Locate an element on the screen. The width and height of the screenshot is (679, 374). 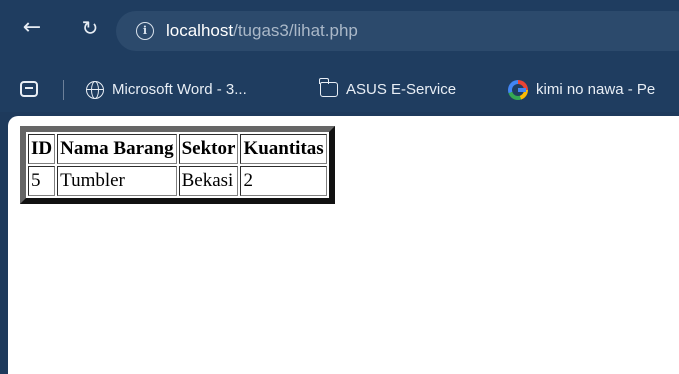
tab-search-icon is located at coordinates (29, 89).